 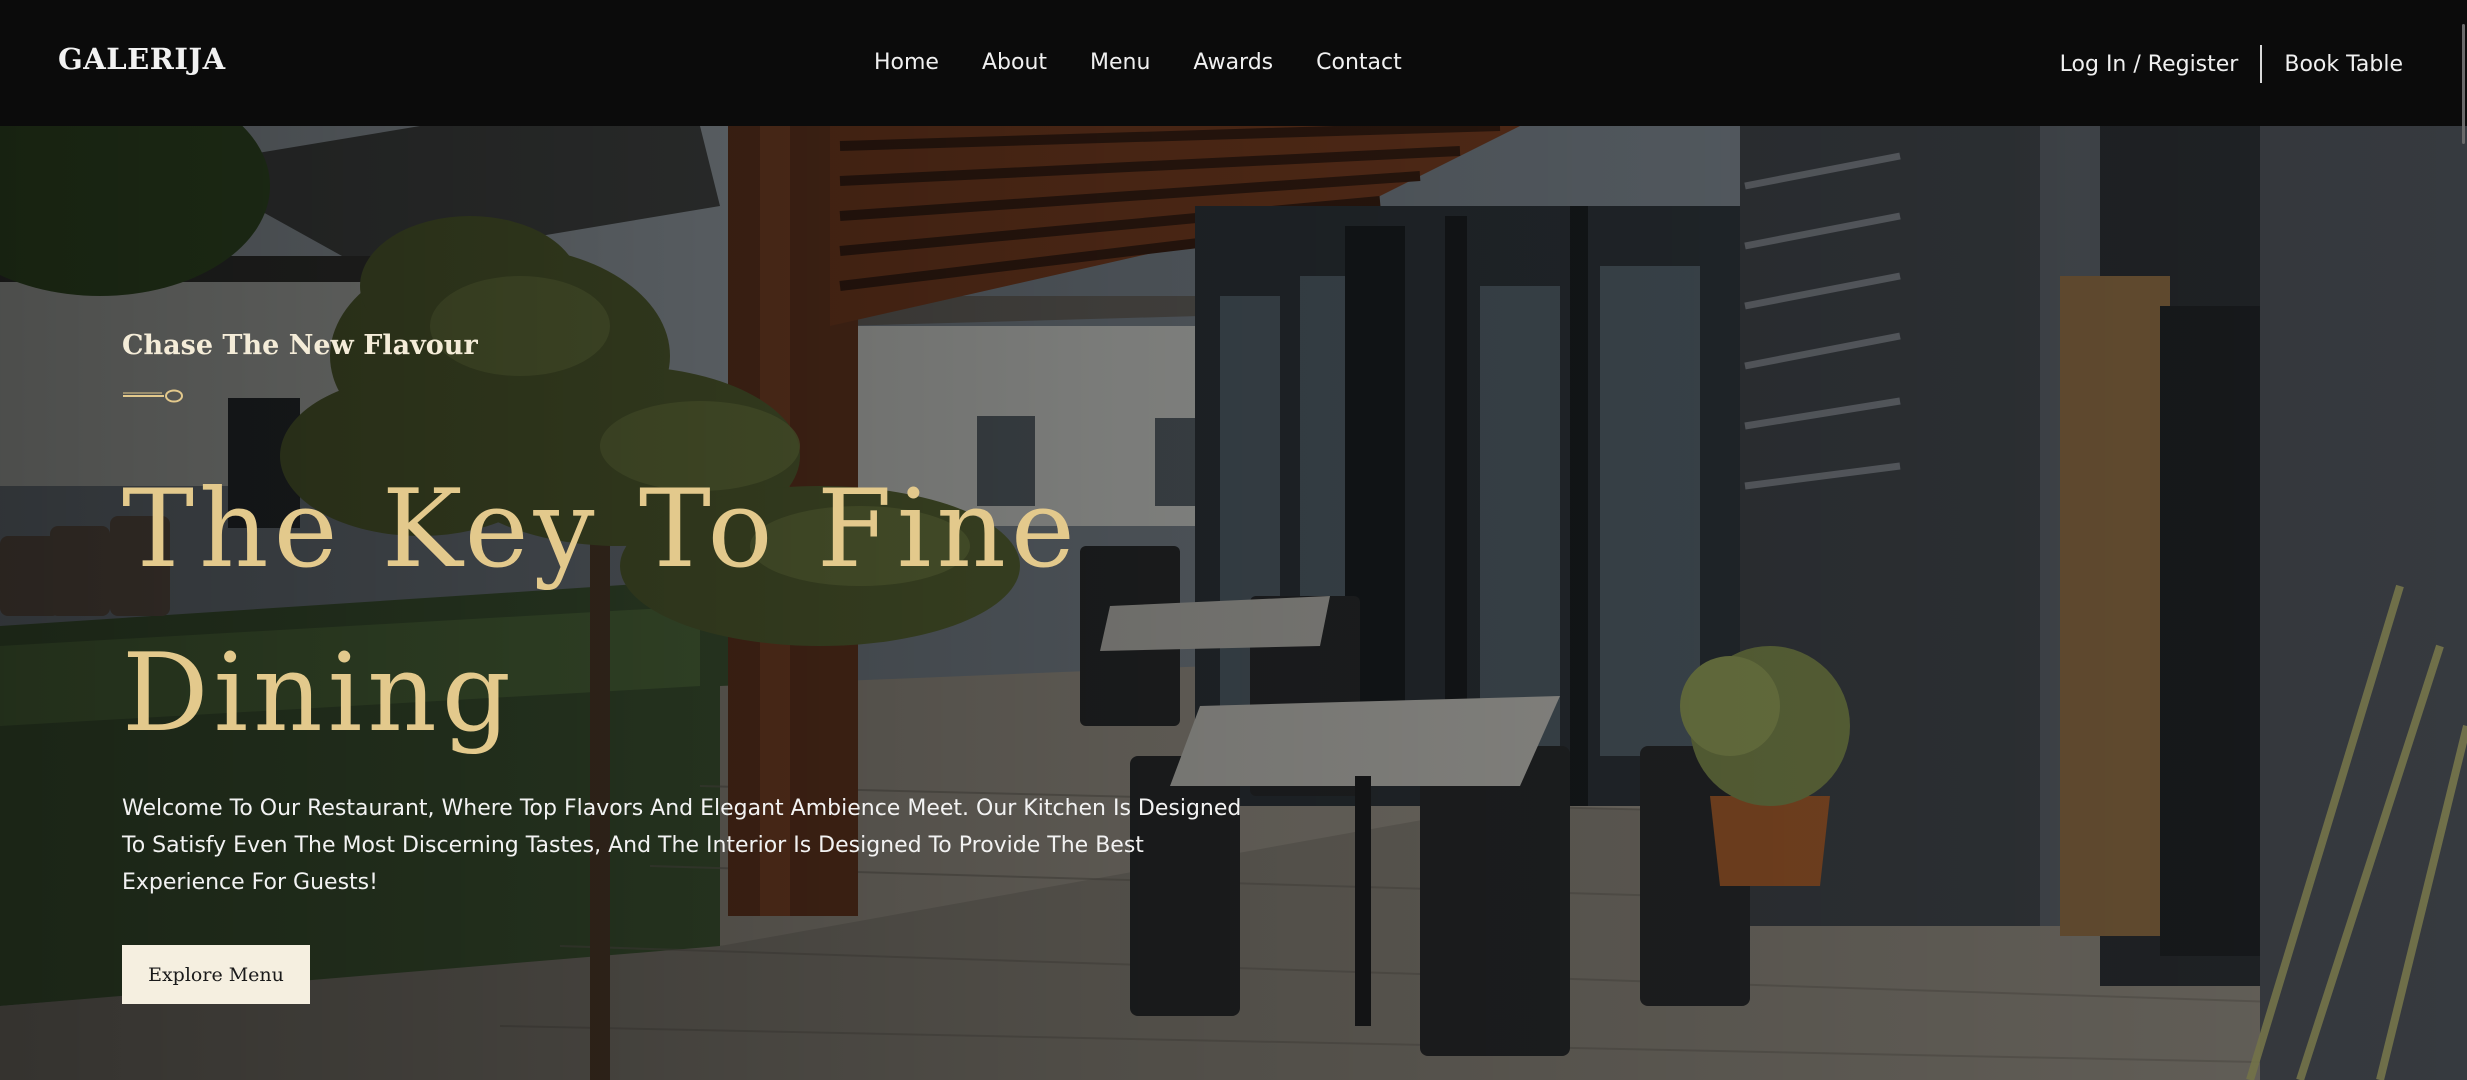 I want to click on site-logo: GALERIJA, so click(x=142, y=59).